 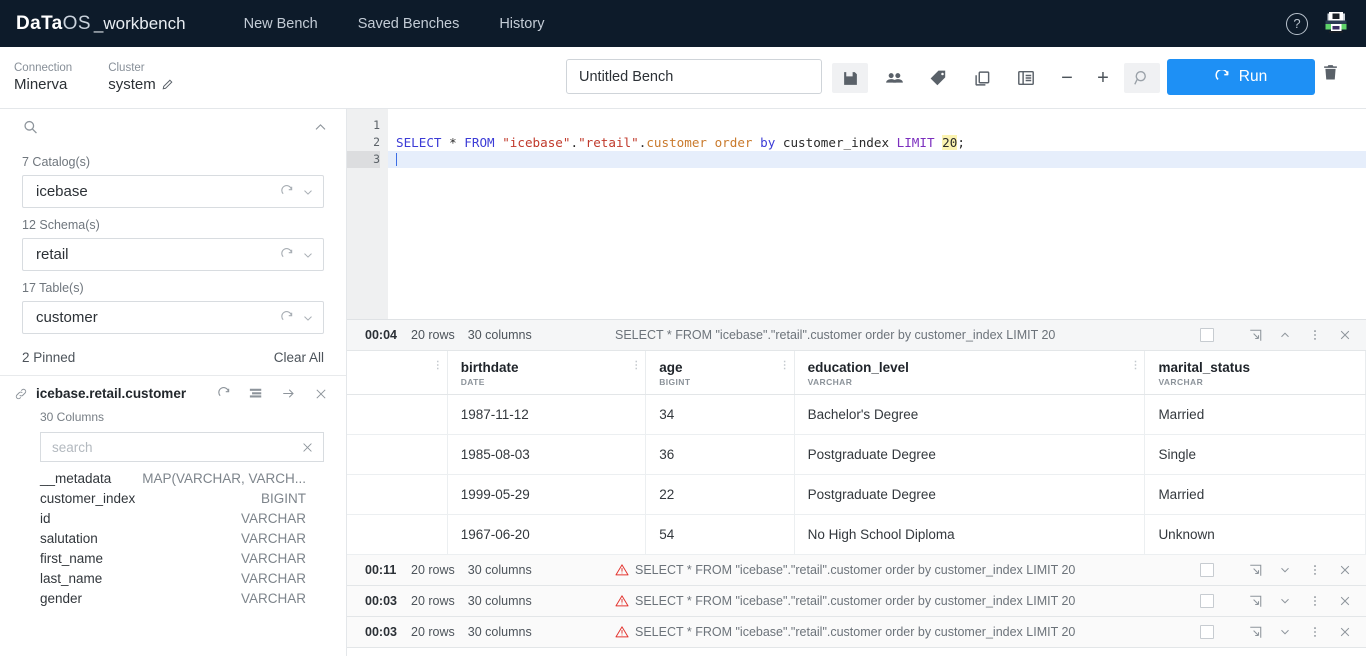 What do you see at coordinates (171, 498) in the screenshot?
I see `list-item: customer_index BIGINT` at bounding box center [171, 498].